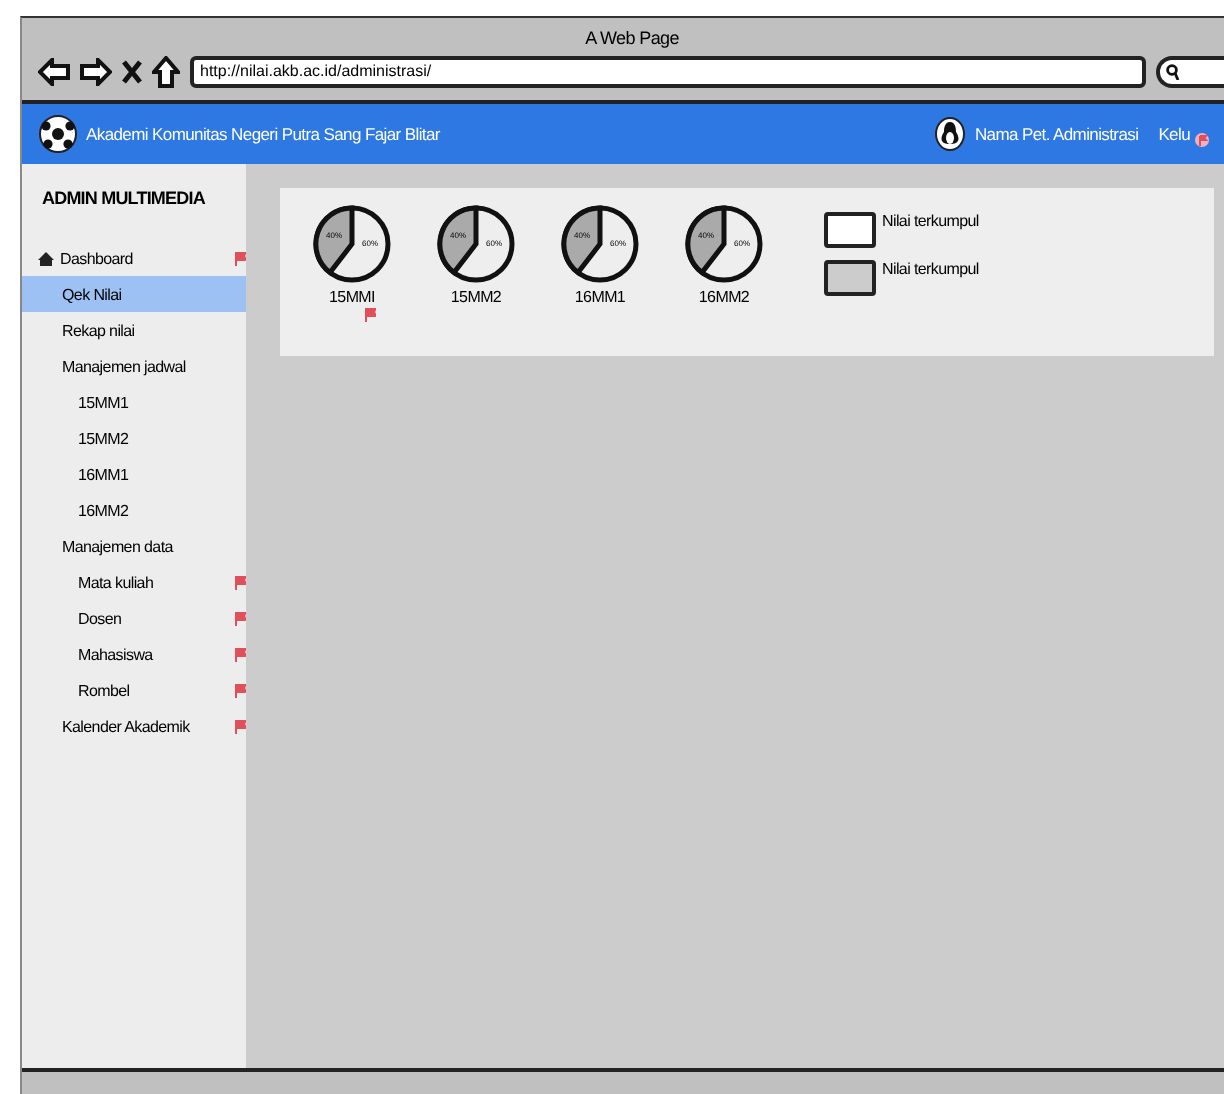 This screenshot has height=1094, width=1224. What do you see at coordinates (134, 366) in the screenshot?
I see `sidebar-item: Manajemen jadwal` at bounding box center [134, 366].